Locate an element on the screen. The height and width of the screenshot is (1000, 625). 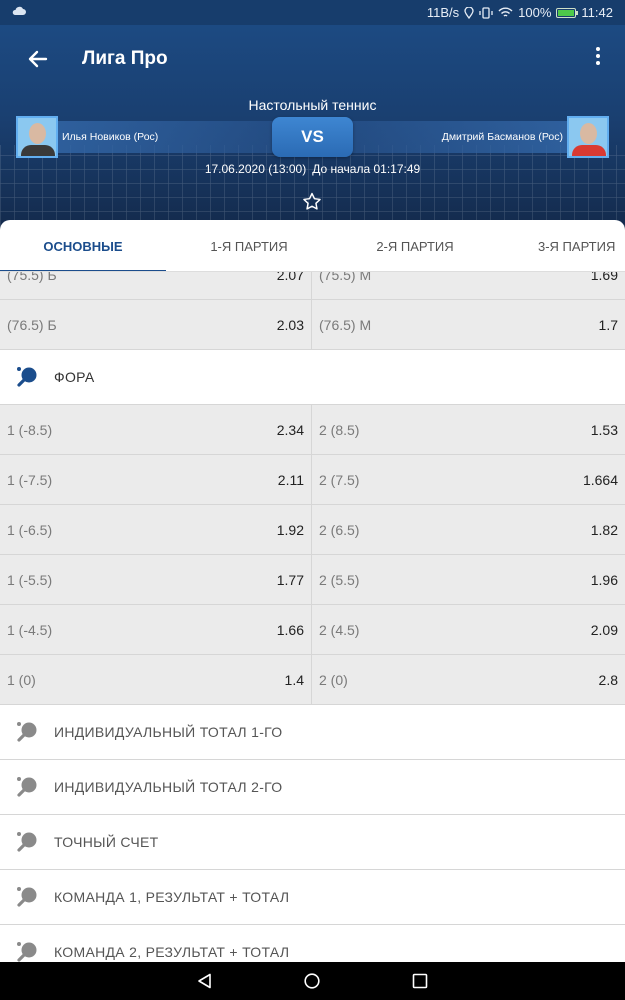
odds-value: 1.7 is located at coordinates (608, 325).